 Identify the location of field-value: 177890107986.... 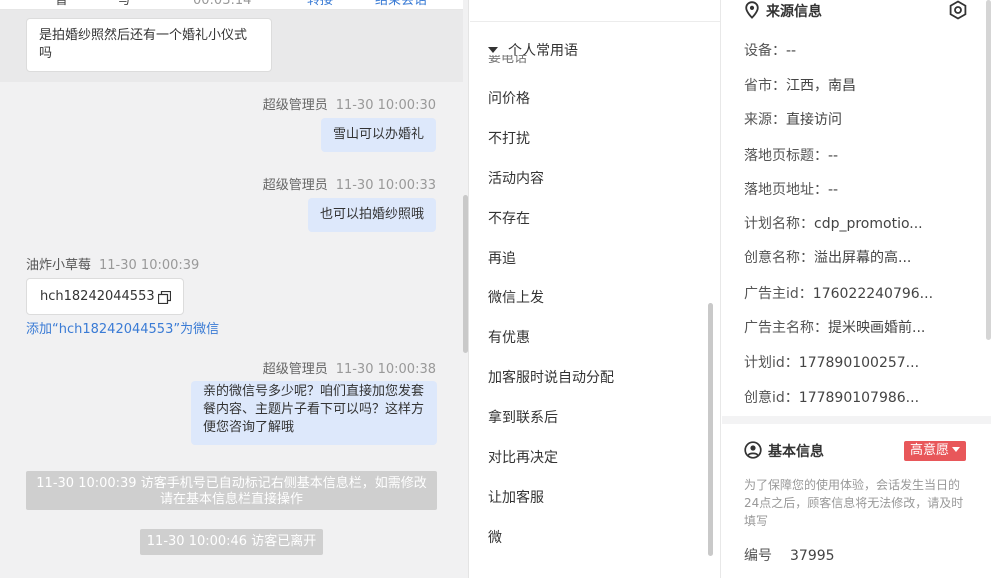
(859, 398).